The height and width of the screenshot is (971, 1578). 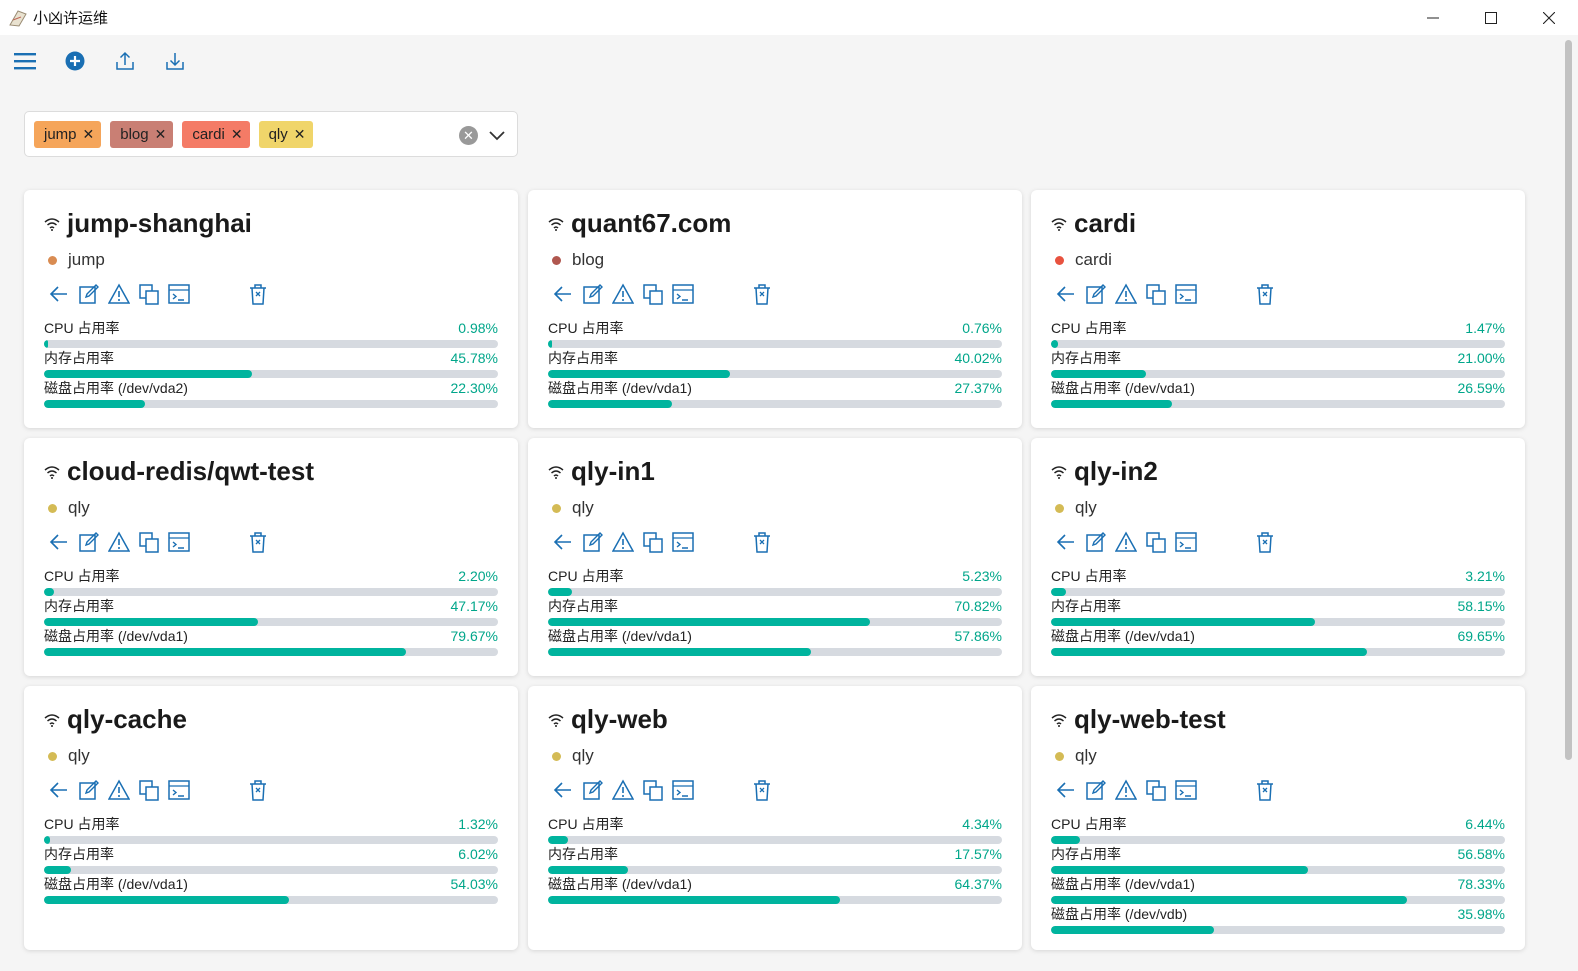 I want to click on upload-button, so click(x=125, y=61).